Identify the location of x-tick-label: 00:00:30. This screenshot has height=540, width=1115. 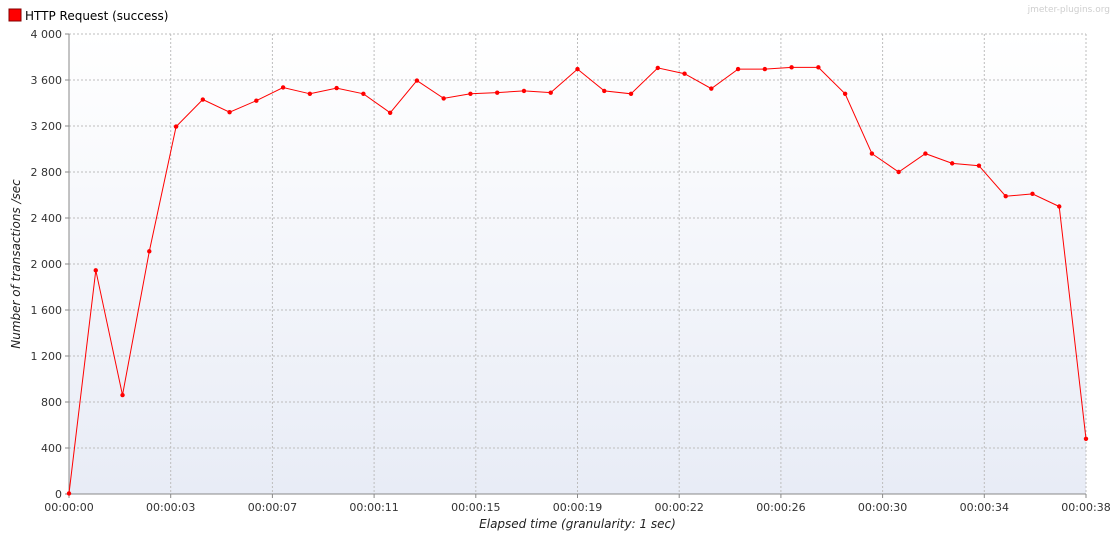
(882, 507).